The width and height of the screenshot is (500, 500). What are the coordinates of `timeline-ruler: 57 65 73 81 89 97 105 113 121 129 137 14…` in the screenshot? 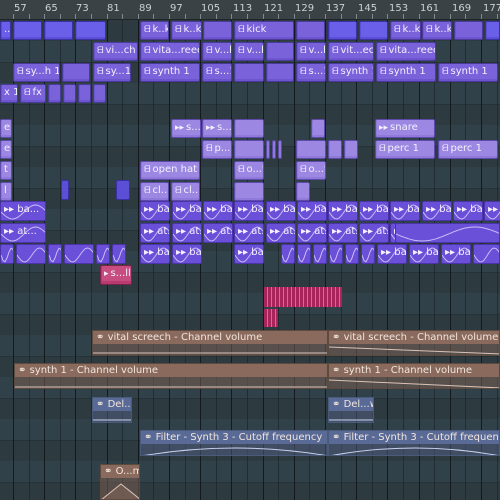 It's located at (250, 10).